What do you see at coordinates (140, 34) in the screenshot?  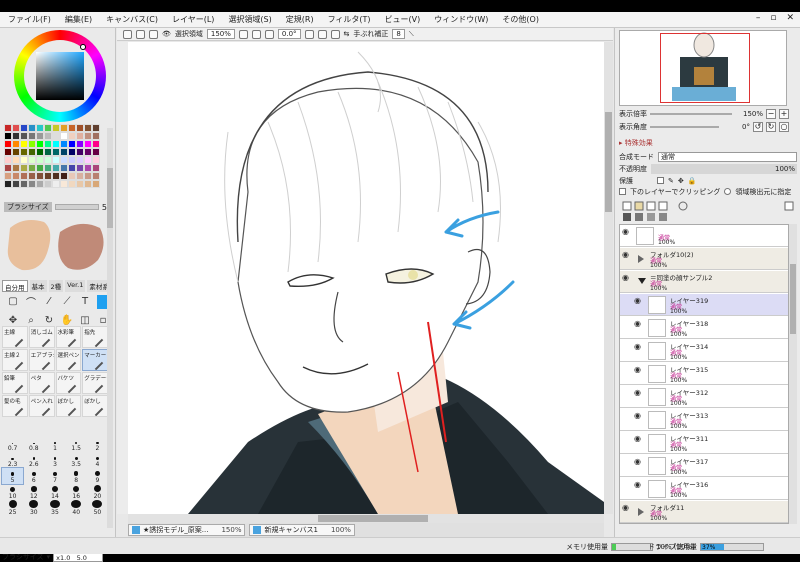 I see `redo-icon` at bounding box center [140, 34].